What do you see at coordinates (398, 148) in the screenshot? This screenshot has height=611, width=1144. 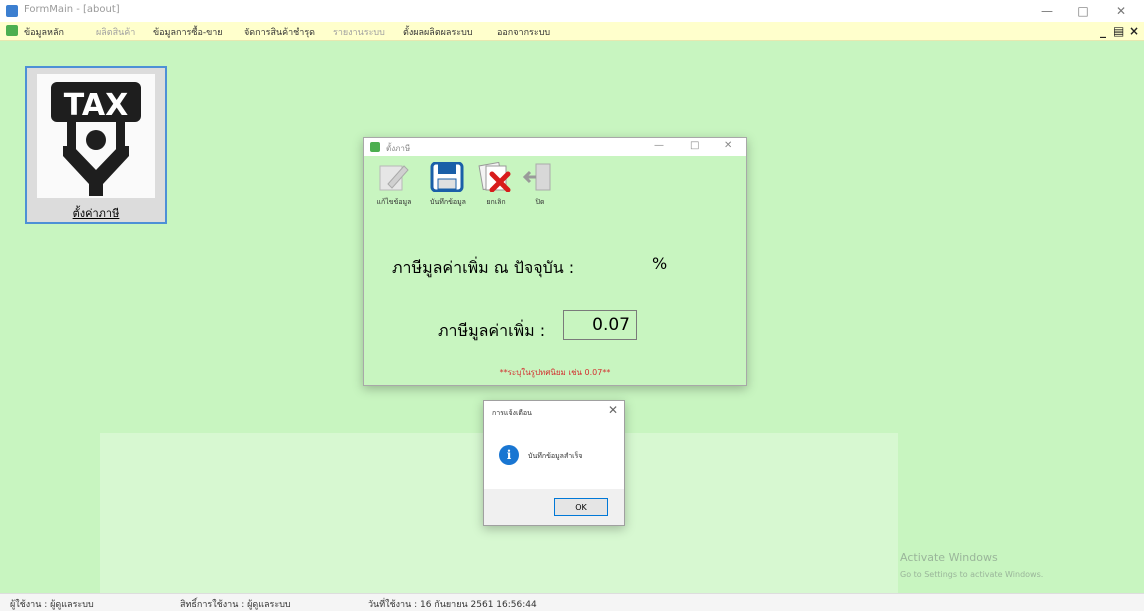 I see `tax-dialog-title: ตั้งภาษี` at bounding box center [398, 148].